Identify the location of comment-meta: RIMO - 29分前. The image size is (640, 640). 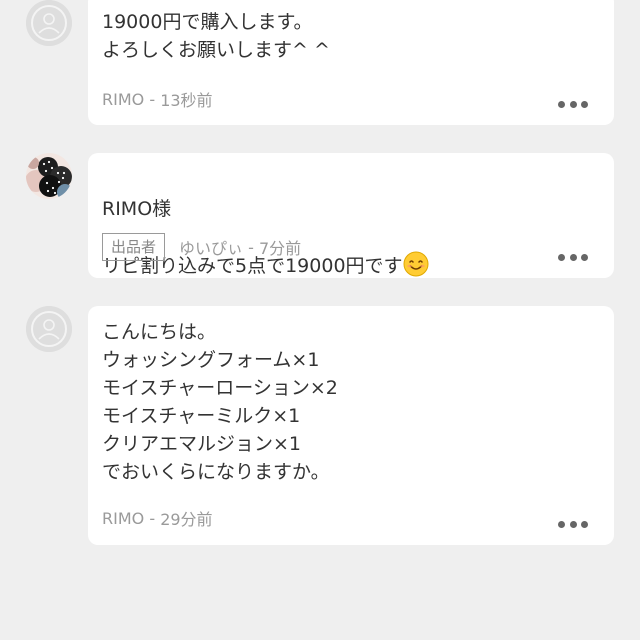
(157, 518).